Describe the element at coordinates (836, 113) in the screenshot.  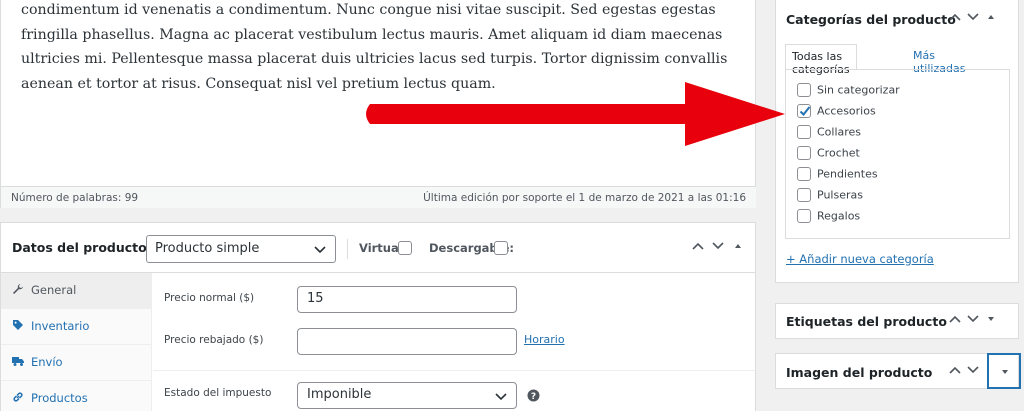
I see `category-item: Accesorios` at that location.